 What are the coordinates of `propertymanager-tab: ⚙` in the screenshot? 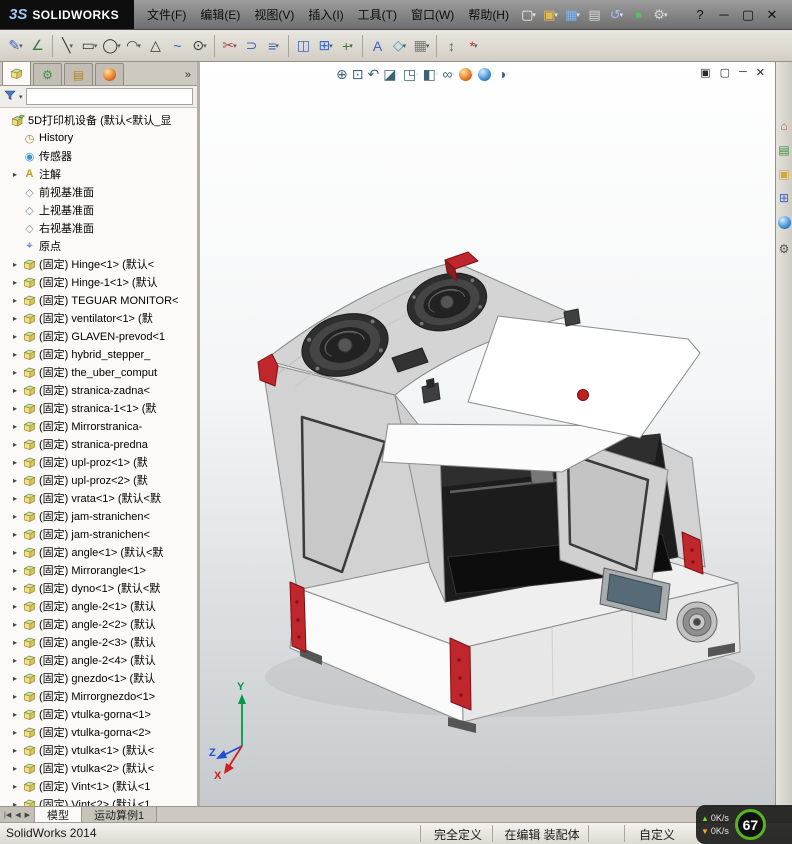 It's located at (47, 74).